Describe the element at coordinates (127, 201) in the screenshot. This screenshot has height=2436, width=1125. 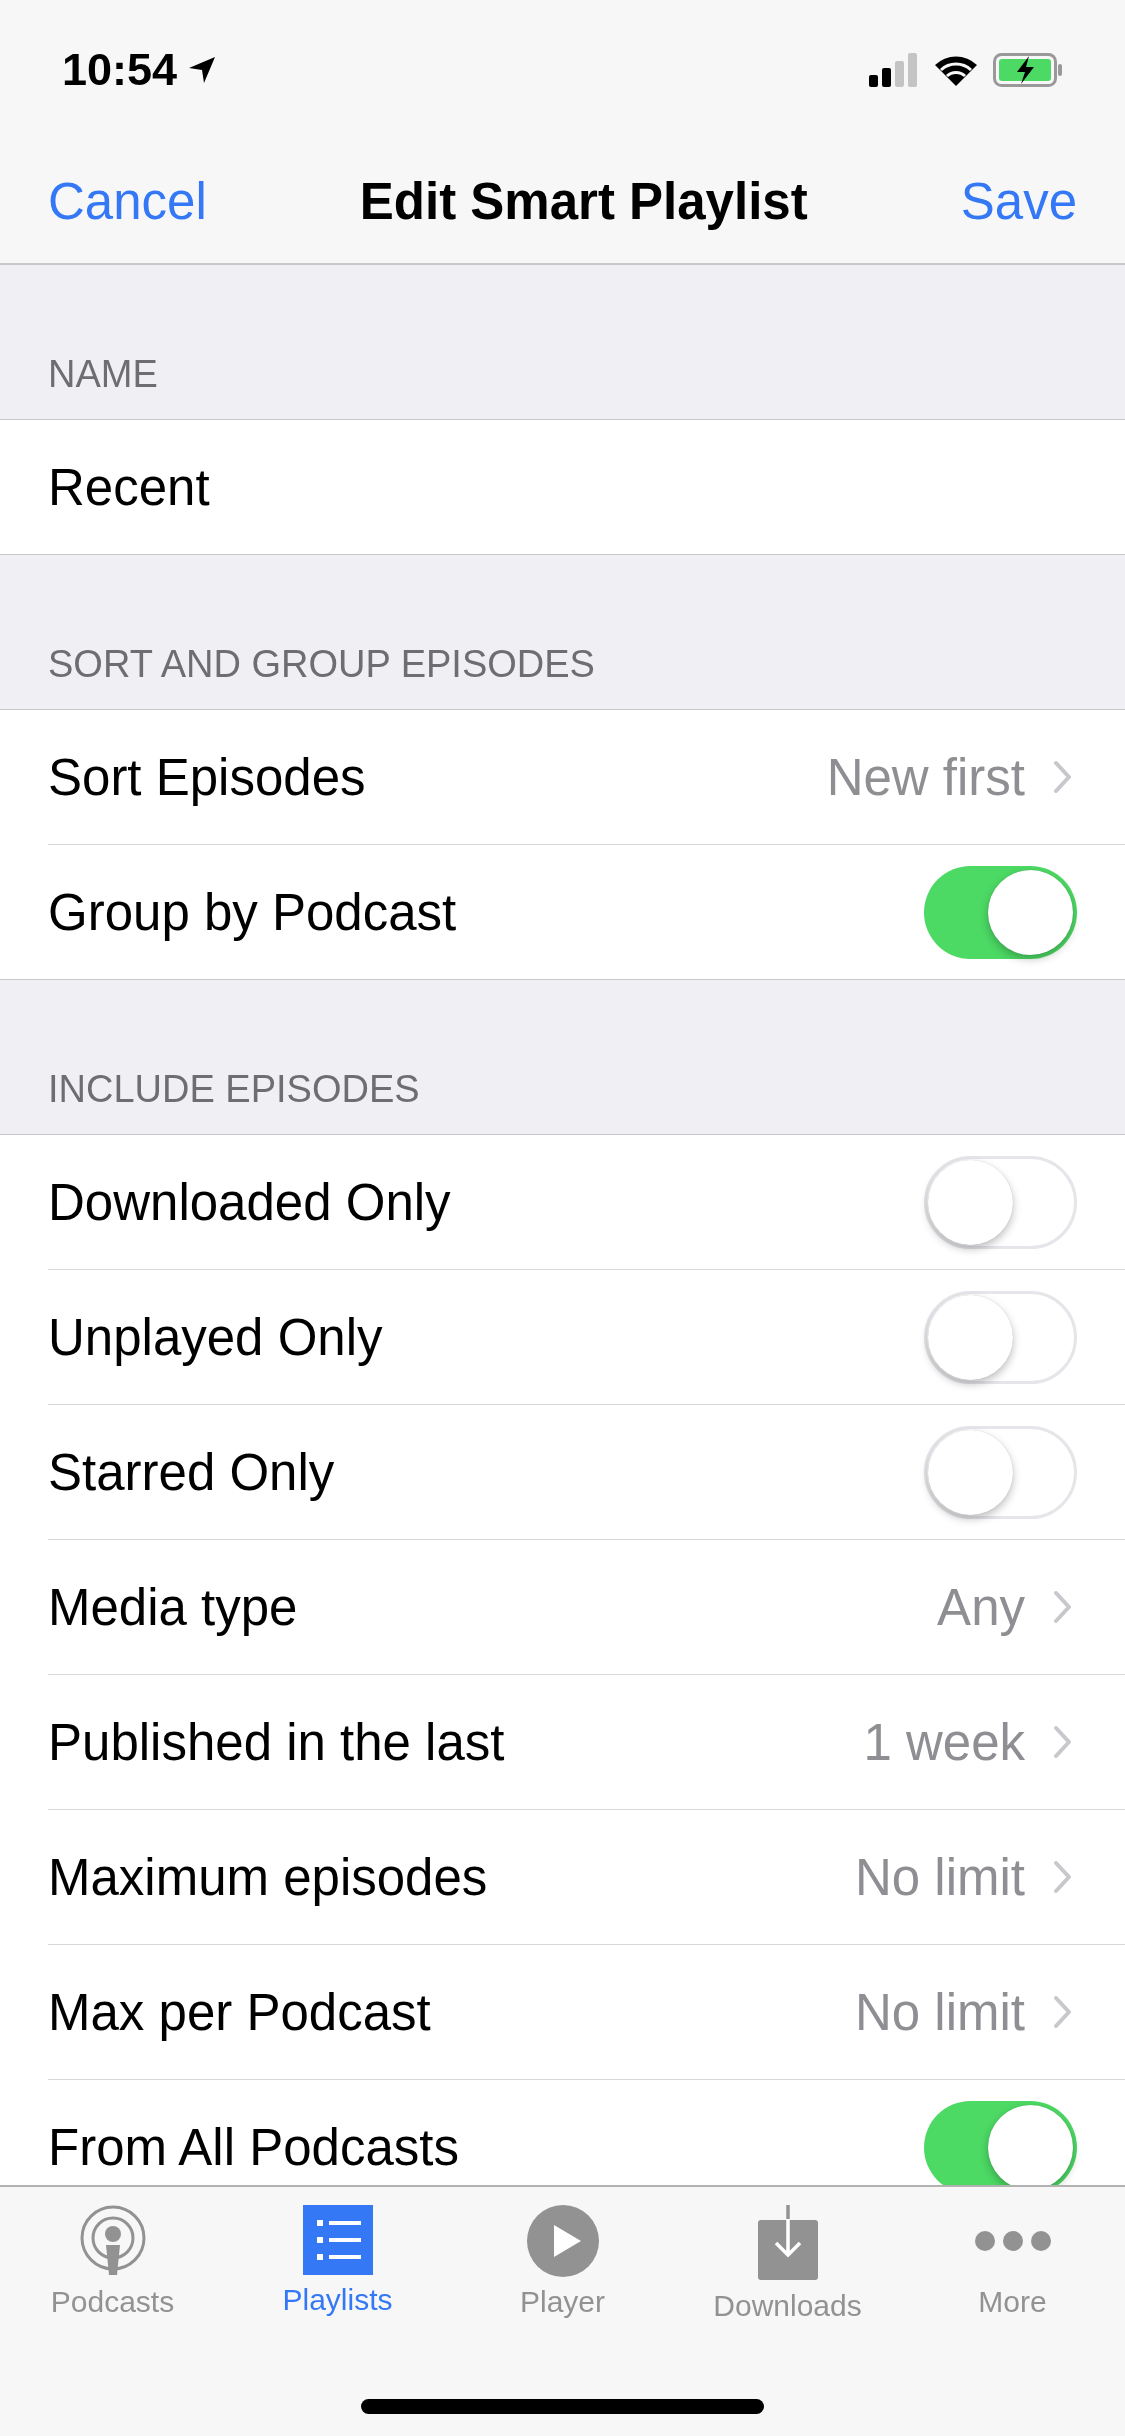
I see `cancel-button: Cancel` at that location.